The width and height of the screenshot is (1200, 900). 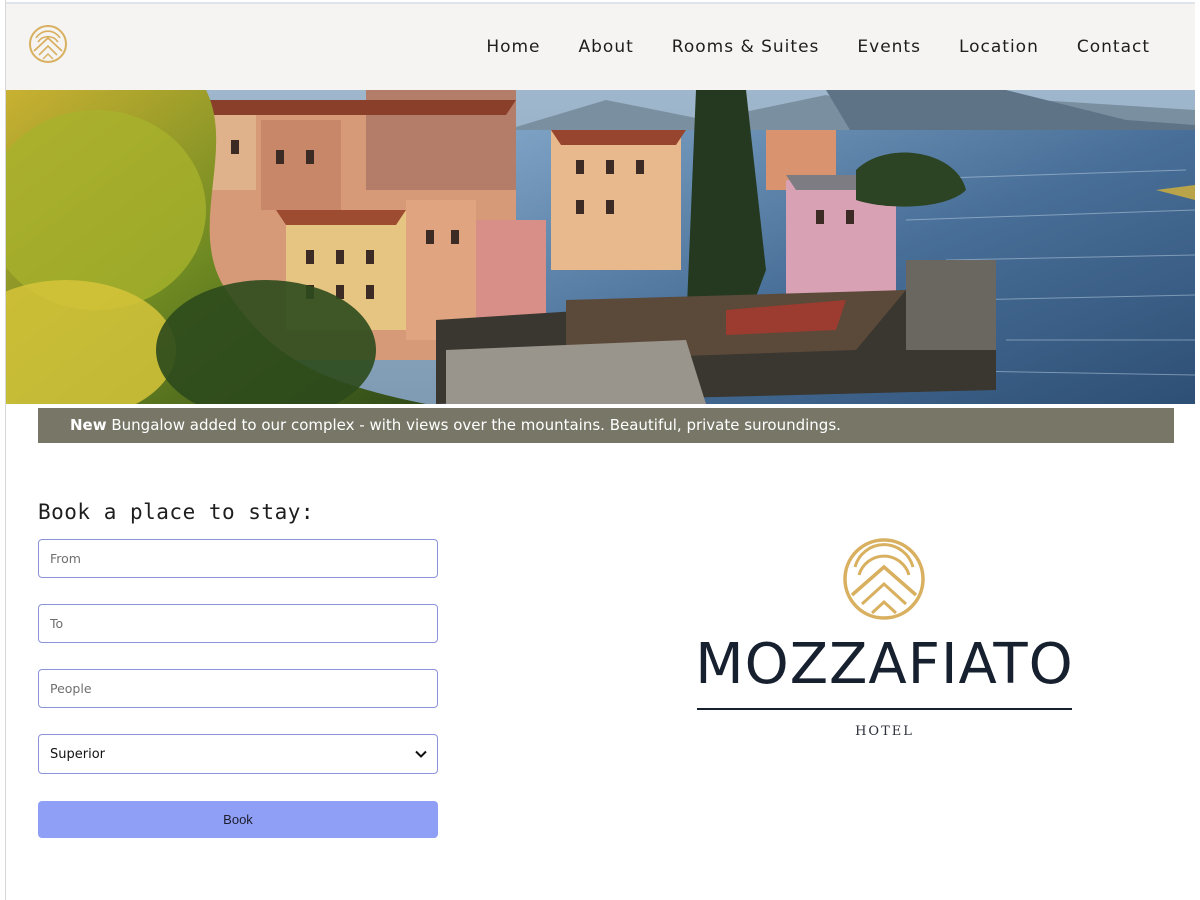 I want to click on booking-title: Book a place to stay:, so click(x=176, y=512).